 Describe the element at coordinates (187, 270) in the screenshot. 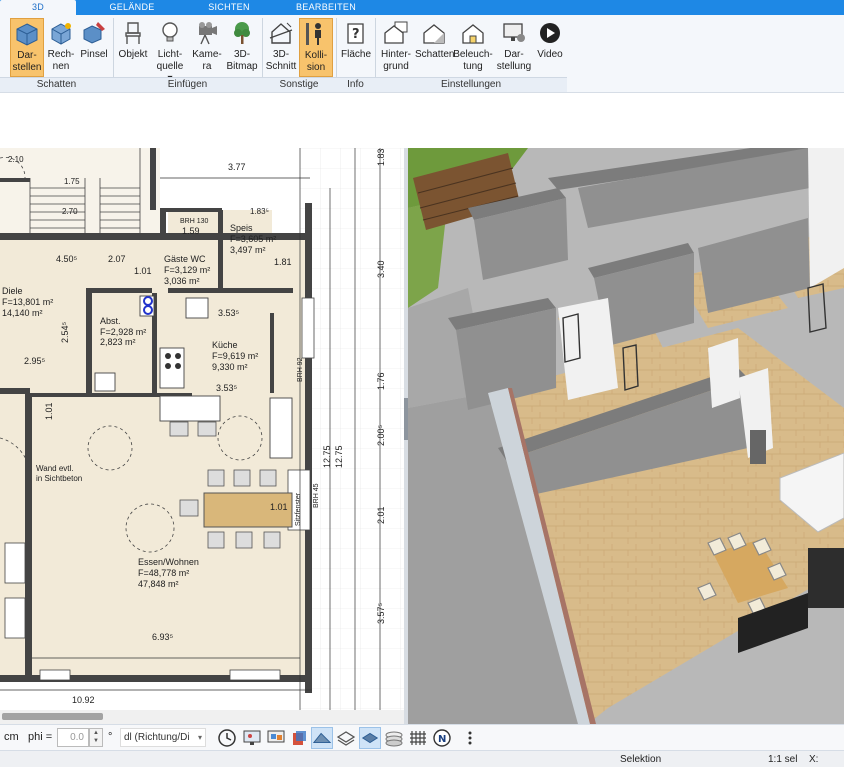

I see `room-area-gaeste-wc: F=3,129 m²` at that location.